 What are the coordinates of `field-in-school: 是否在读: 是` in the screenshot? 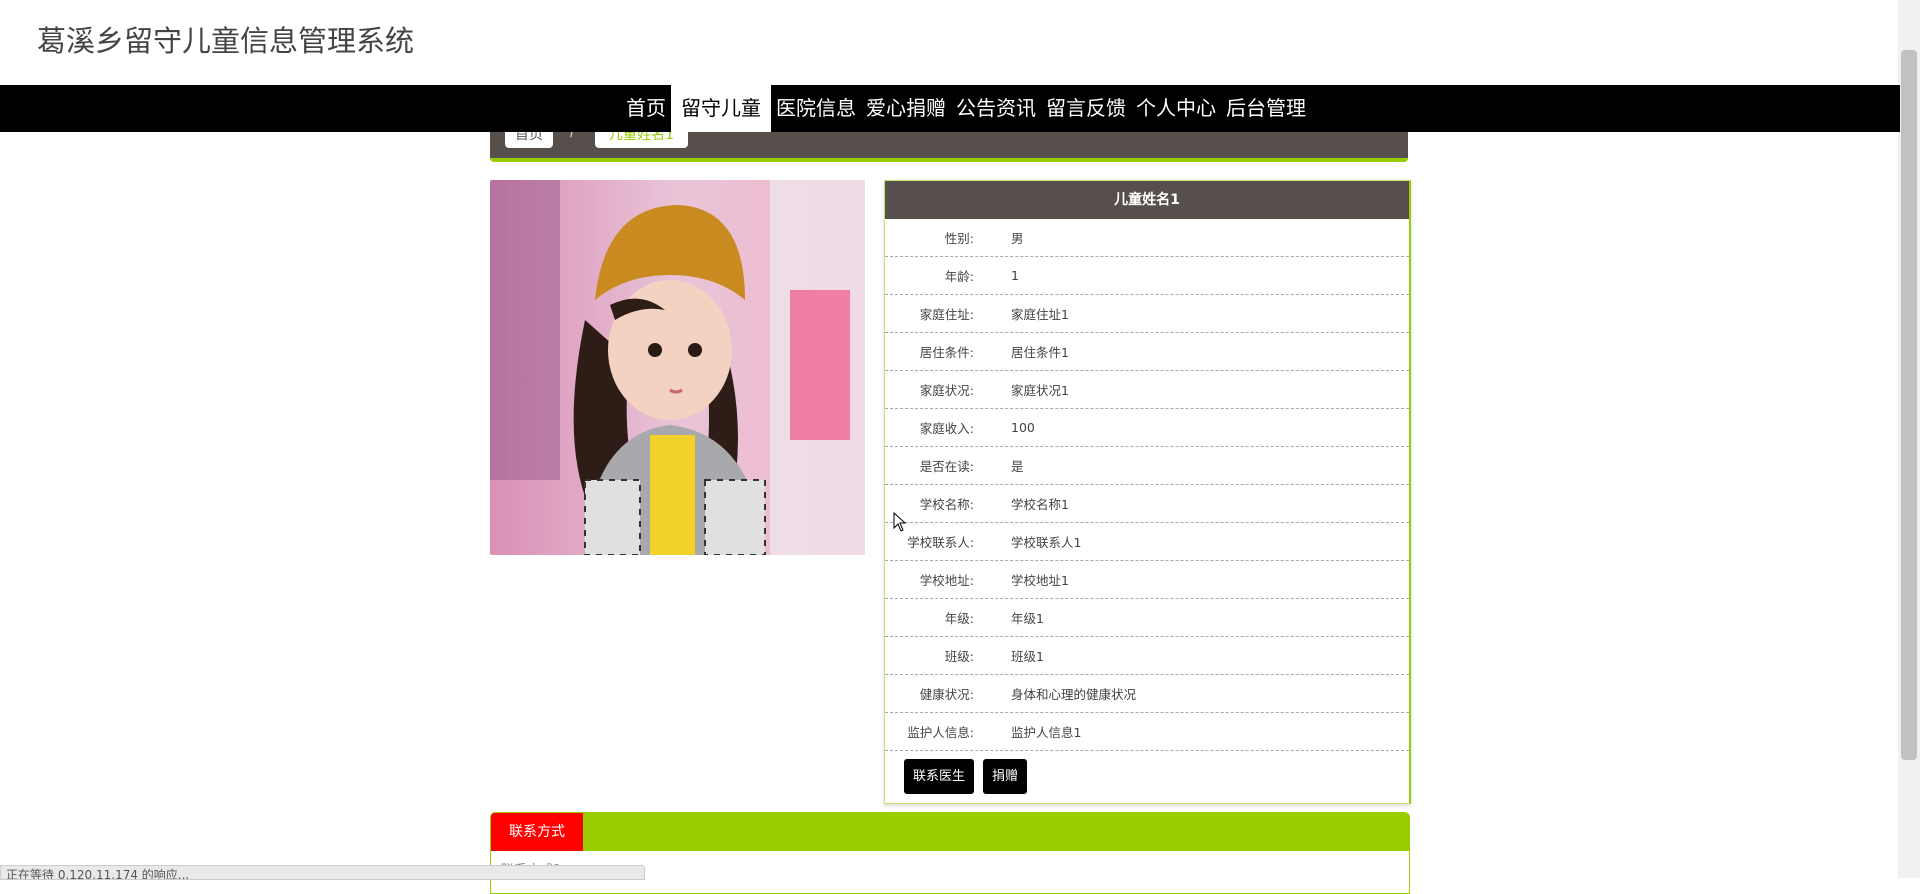 It's located at (1147, 466).